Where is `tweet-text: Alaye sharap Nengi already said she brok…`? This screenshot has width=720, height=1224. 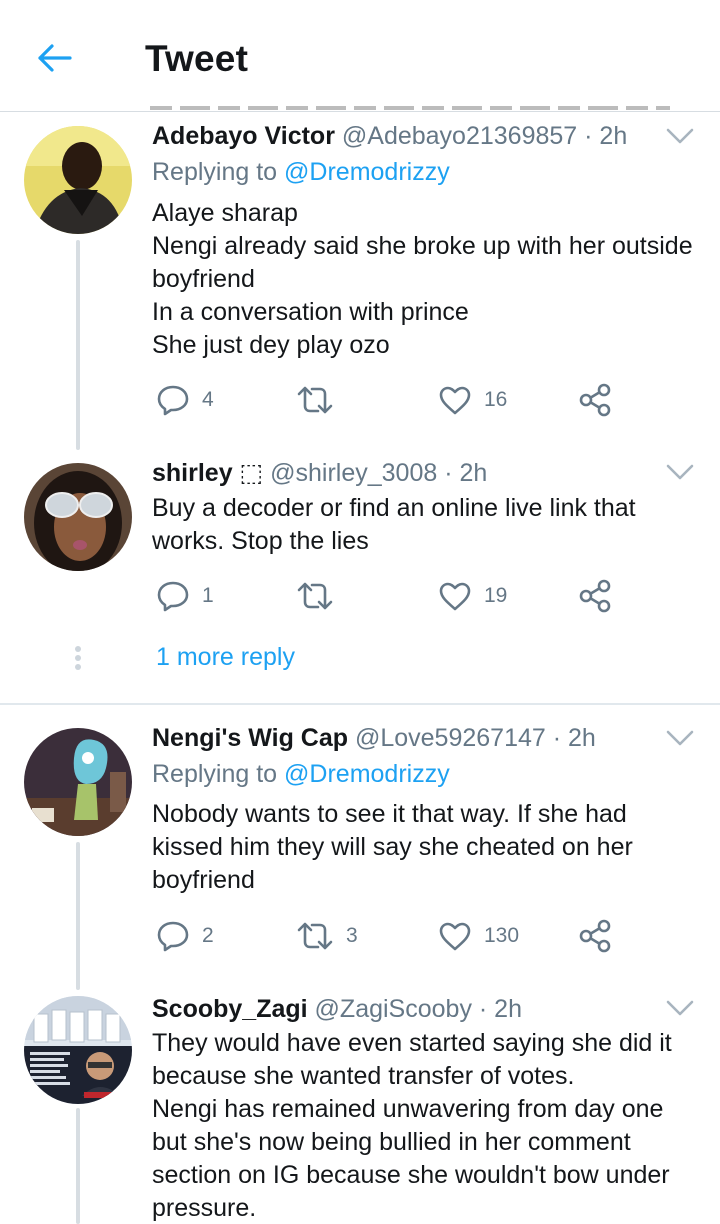 tweet-text: Alaye sharap Nengi already said she brok… is located at coordinates (422, 279).